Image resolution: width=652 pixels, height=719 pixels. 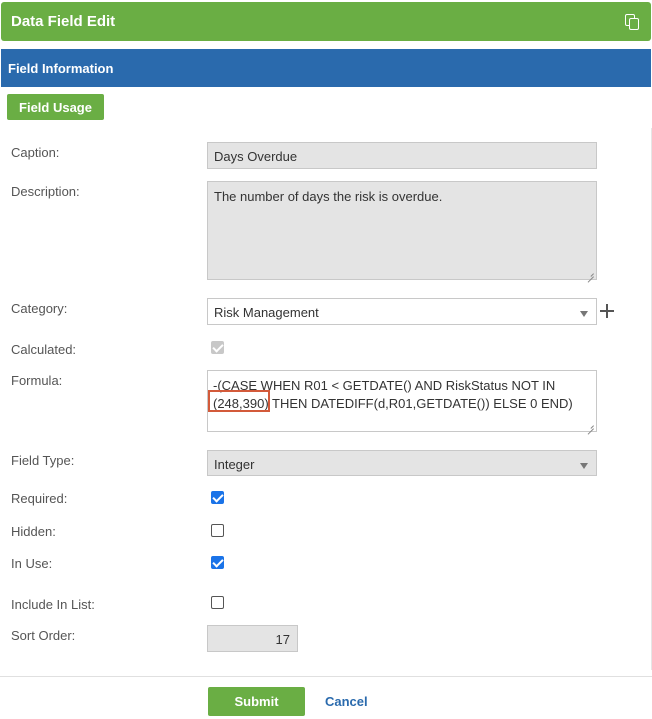 What do you see at coordinates (282, 639) in the screenshot?
I see `sort-order-value: 17` at bounding box center [282, 639].